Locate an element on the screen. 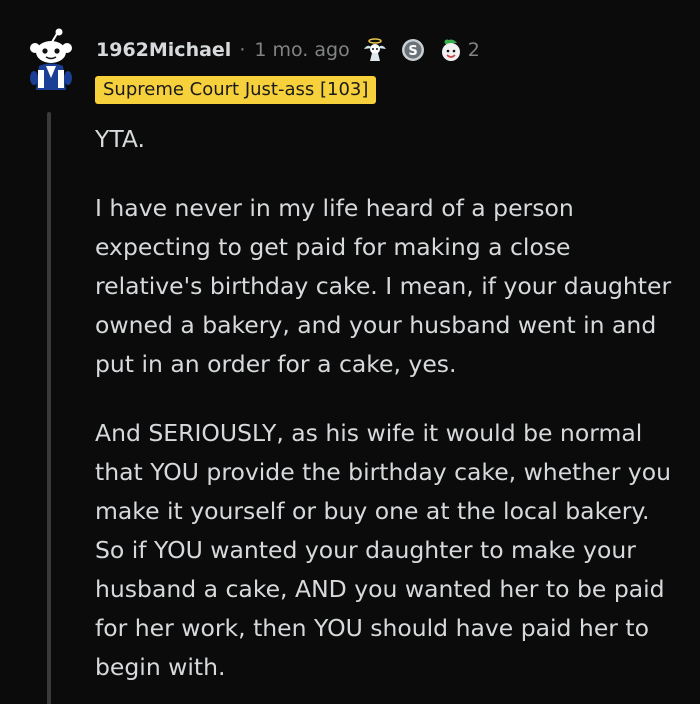  thread-collapse-line is located at coordinates (49, 408).